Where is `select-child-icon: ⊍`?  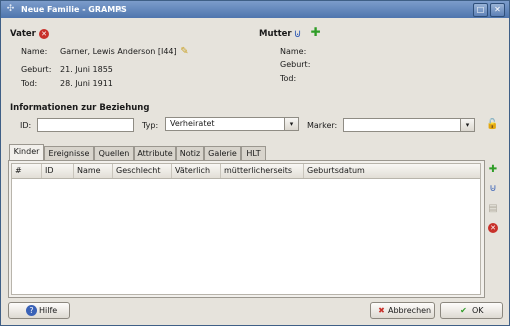 select-child-icon: ⊍ is located at coordinates (493, 189).